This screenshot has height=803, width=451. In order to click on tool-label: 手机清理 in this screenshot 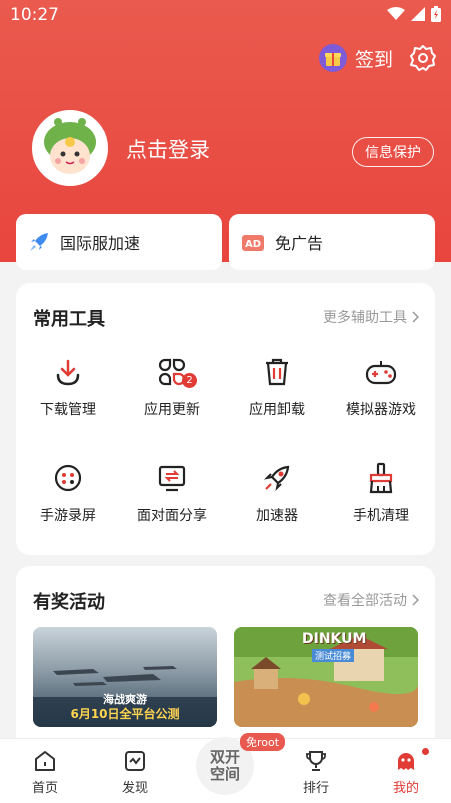, I will do `click(381, 516)`.